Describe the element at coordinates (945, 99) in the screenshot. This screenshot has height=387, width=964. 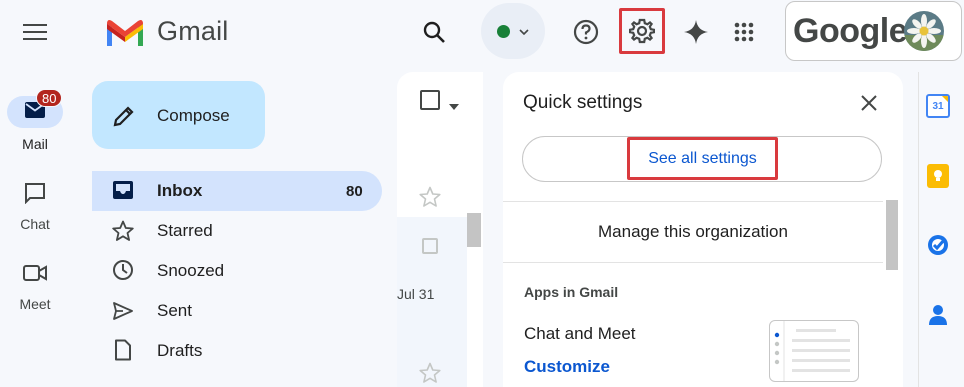
I see `calendar-fold-icon` at that location.